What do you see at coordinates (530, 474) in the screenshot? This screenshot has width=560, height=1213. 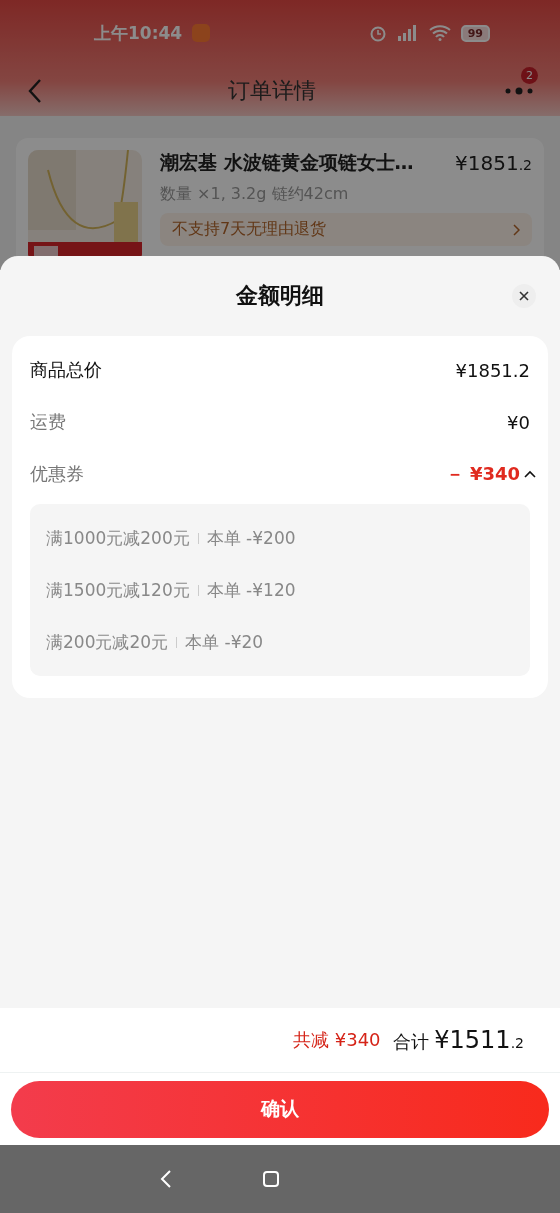 I see `chevron-up-icon` at bounding box center [530, 474].